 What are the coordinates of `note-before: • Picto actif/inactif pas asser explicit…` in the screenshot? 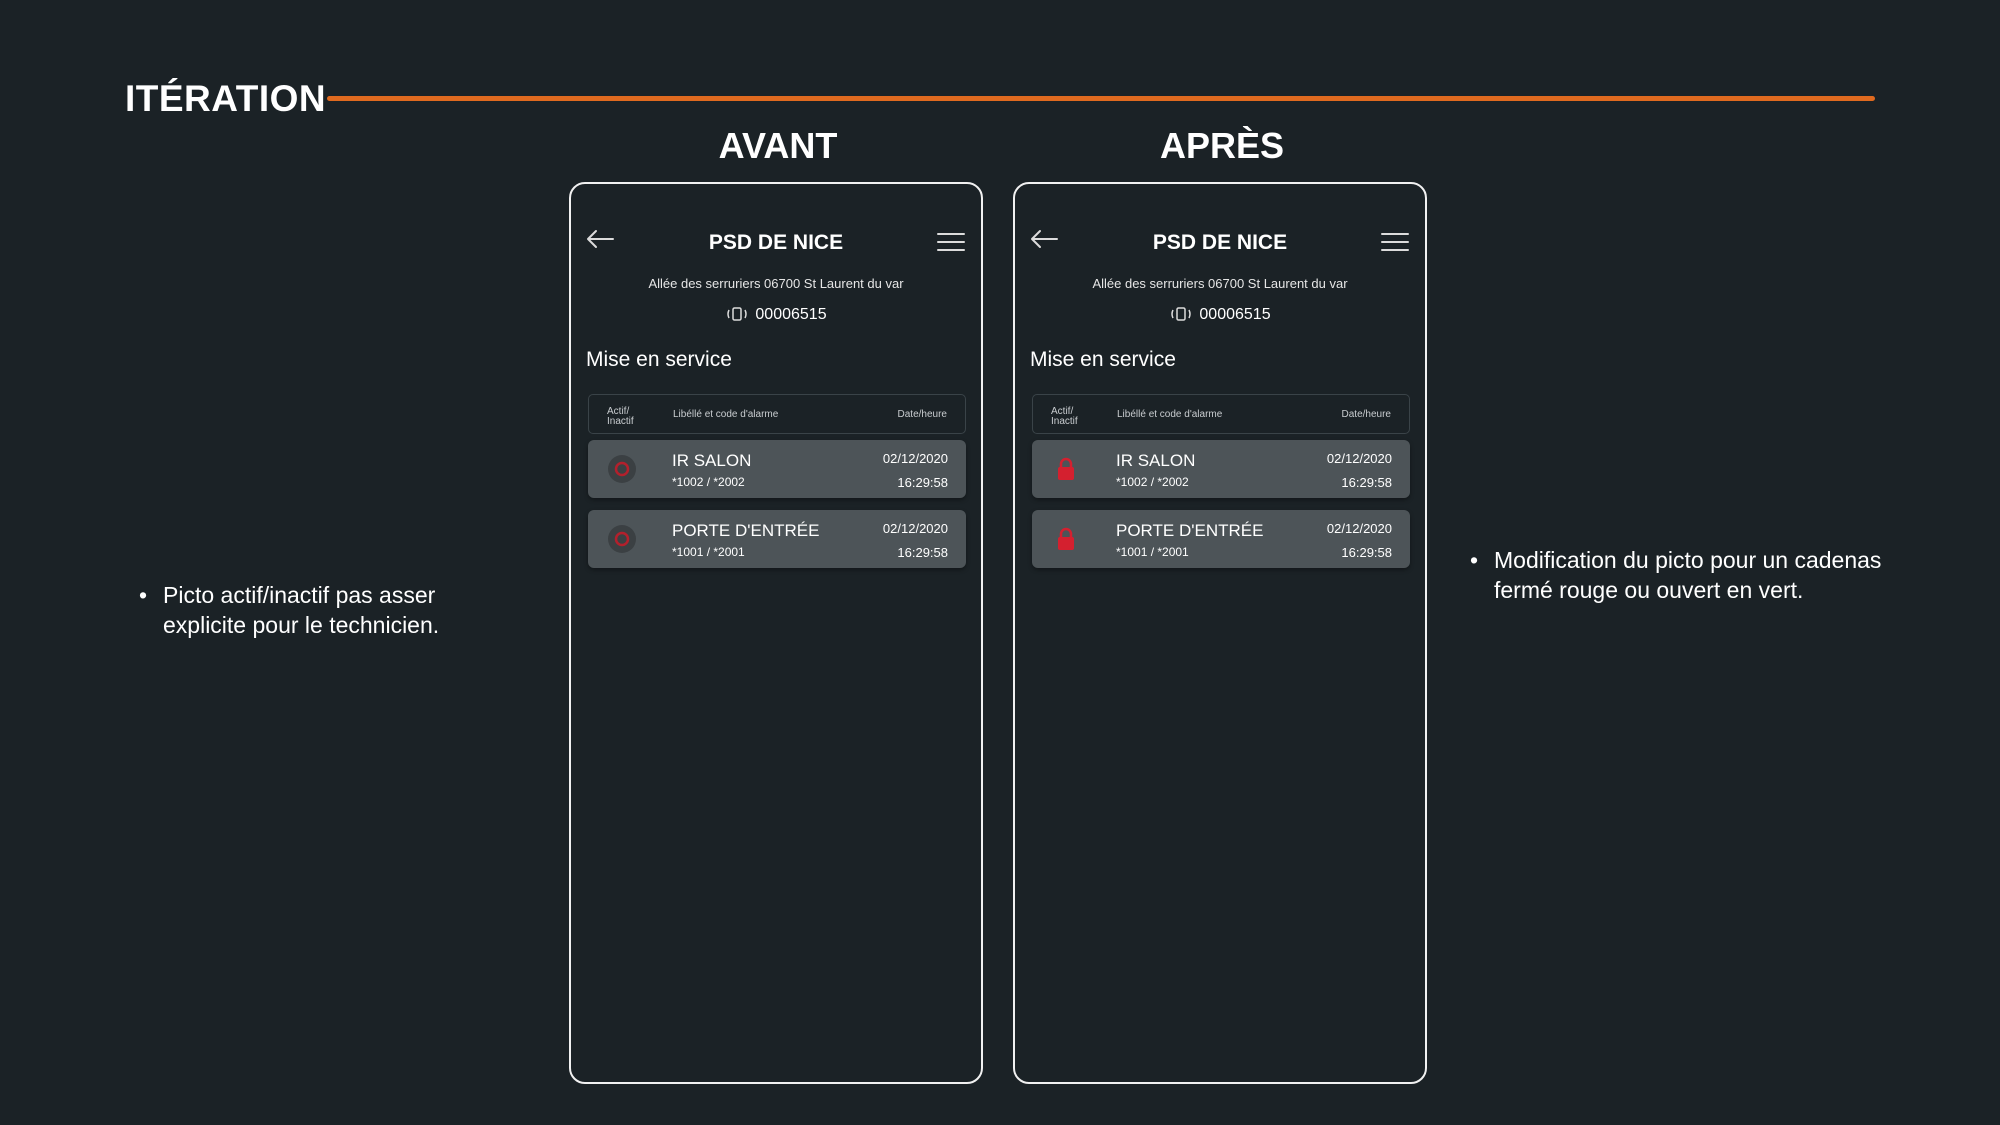 It's located at (316, 610).